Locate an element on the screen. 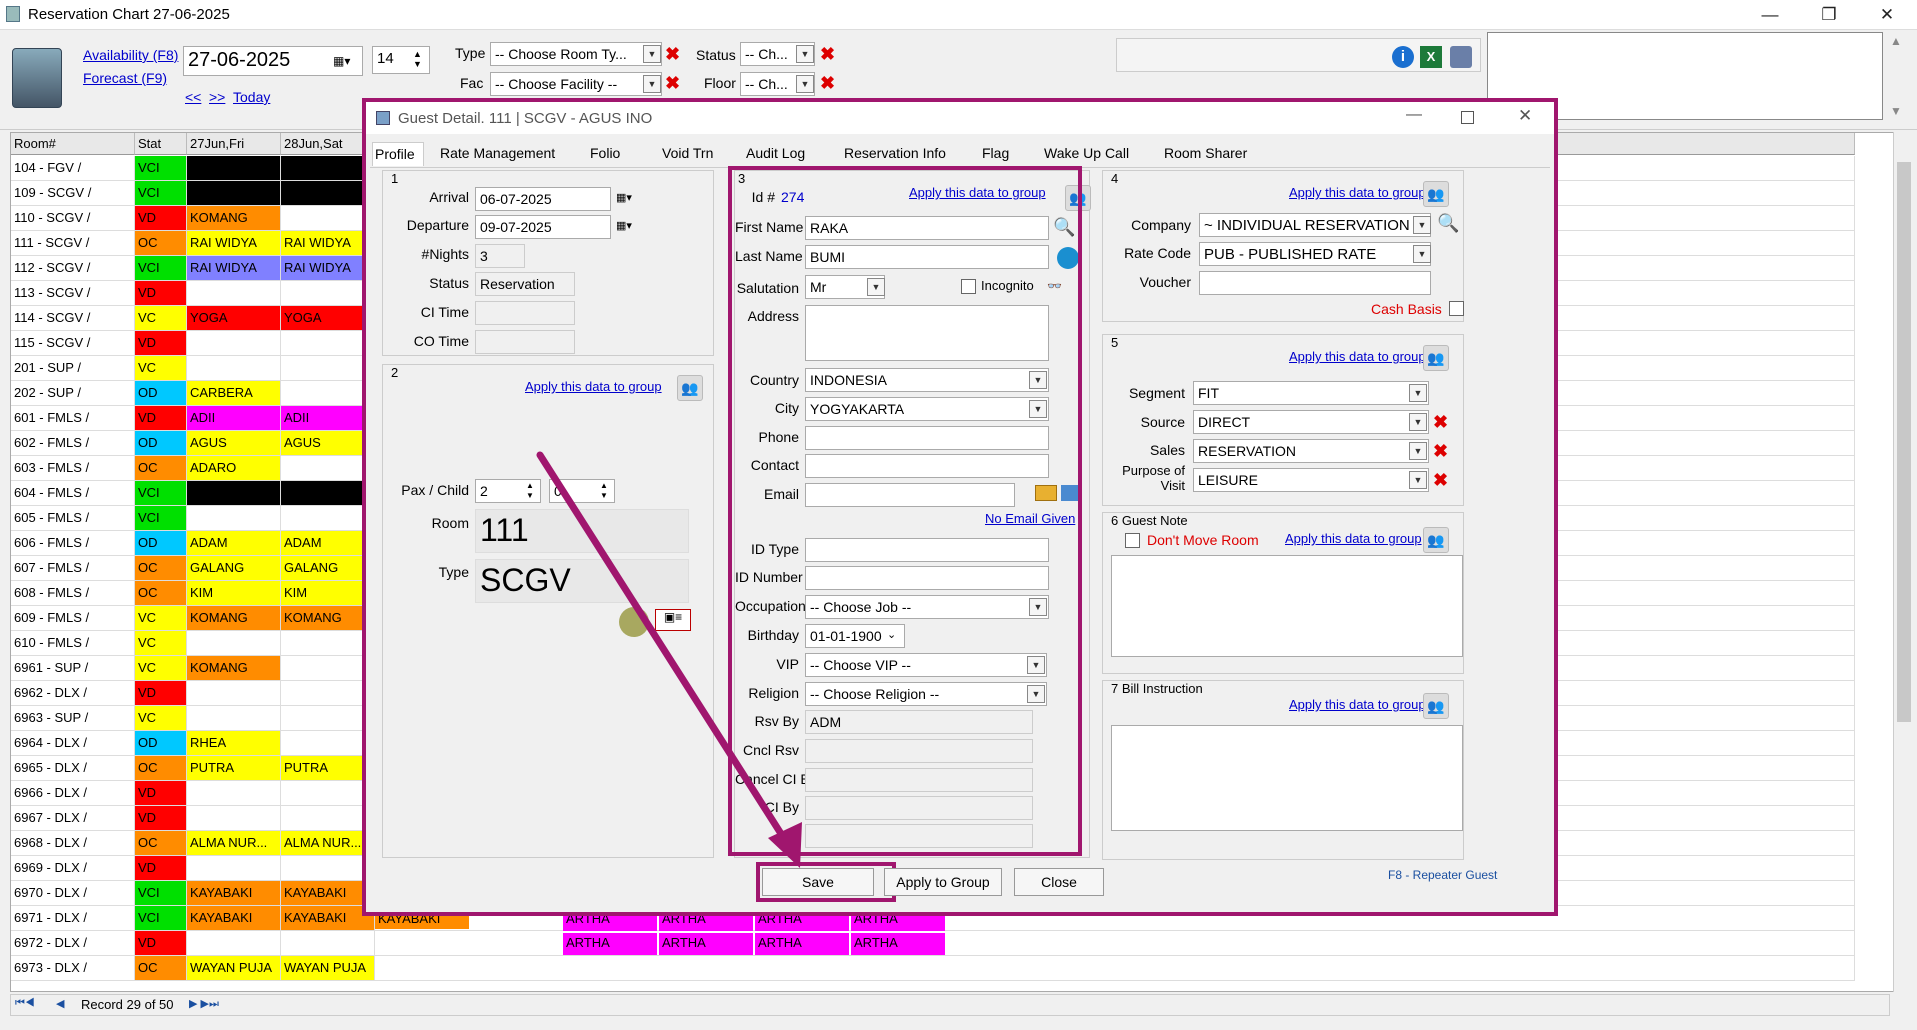  annotation-arrow is located at coordinates (669, 659).